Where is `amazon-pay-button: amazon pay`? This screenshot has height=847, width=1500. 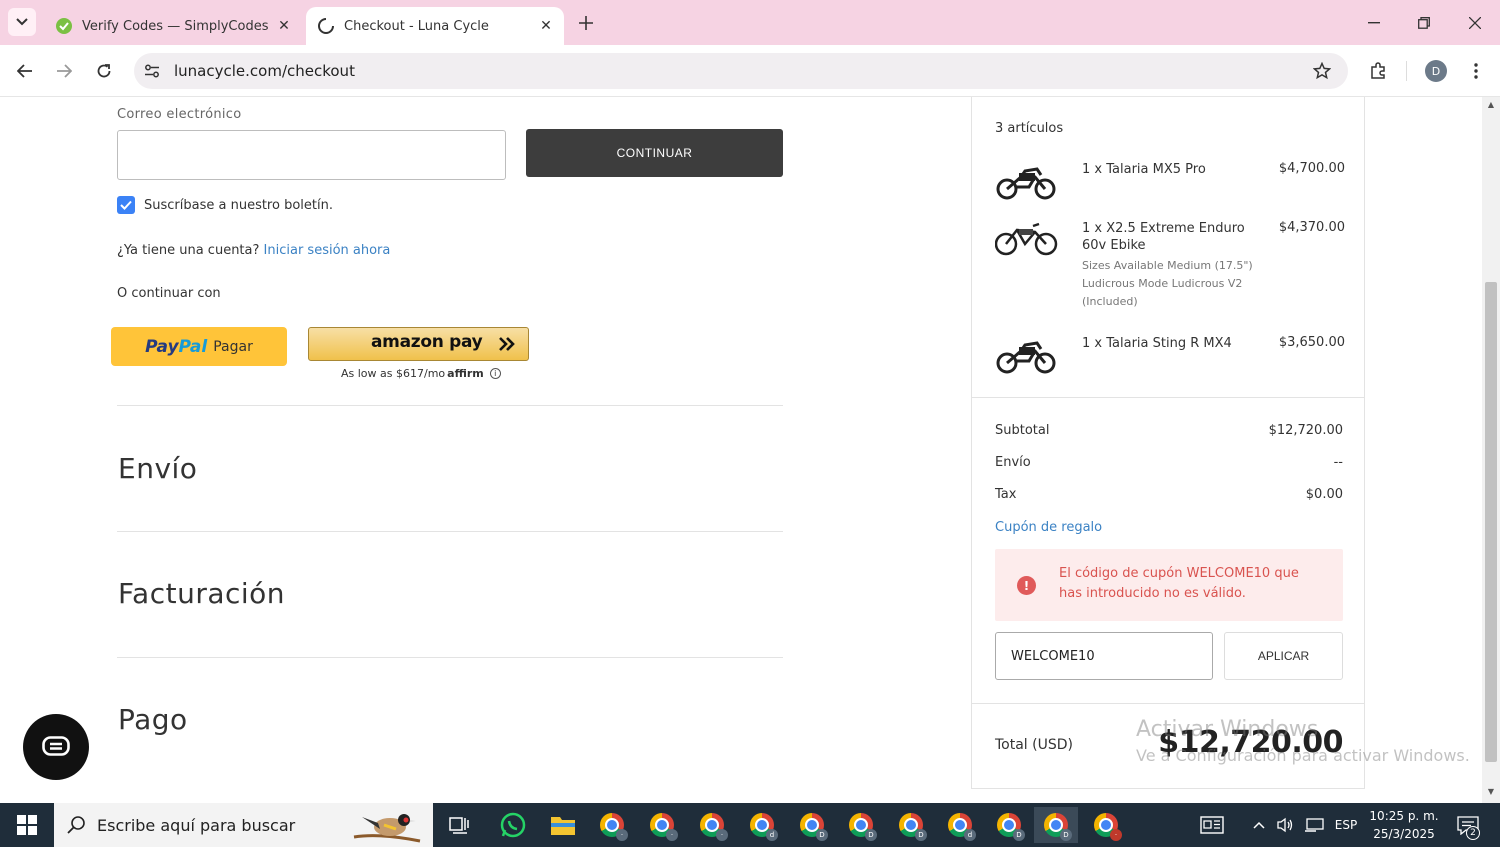
amazon-pay-button: amazon pay is located at coordinates (418, 344).